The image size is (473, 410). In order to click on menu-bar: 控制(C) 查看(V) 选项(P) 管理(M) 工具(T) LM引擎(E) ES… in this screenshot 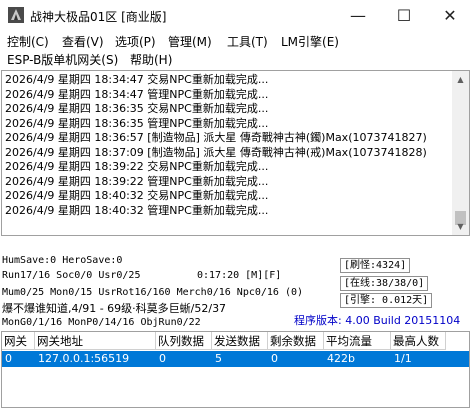, I will do `click(236, 49)`.